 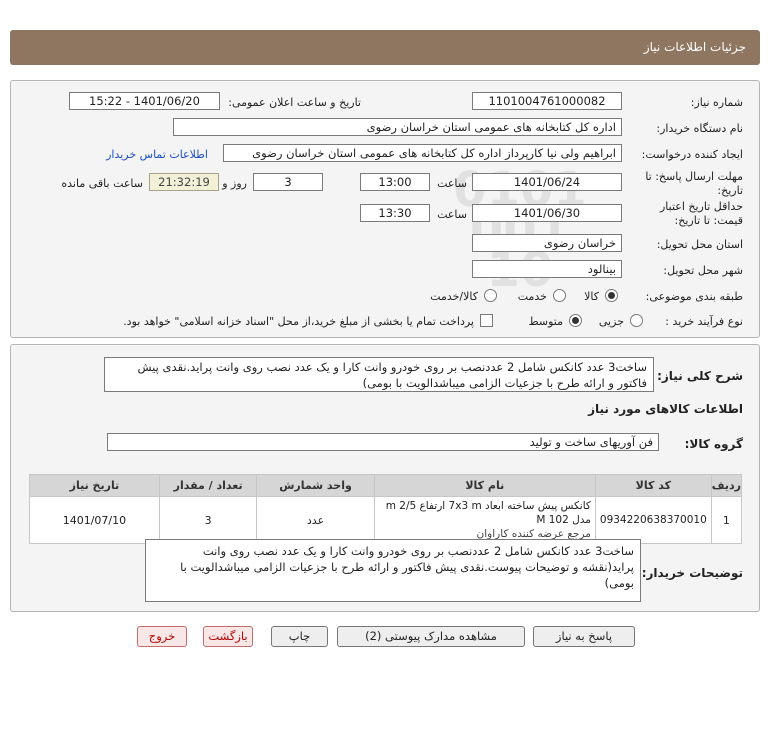 I want to click on process-radio-medium, so click(x=575, y=320).